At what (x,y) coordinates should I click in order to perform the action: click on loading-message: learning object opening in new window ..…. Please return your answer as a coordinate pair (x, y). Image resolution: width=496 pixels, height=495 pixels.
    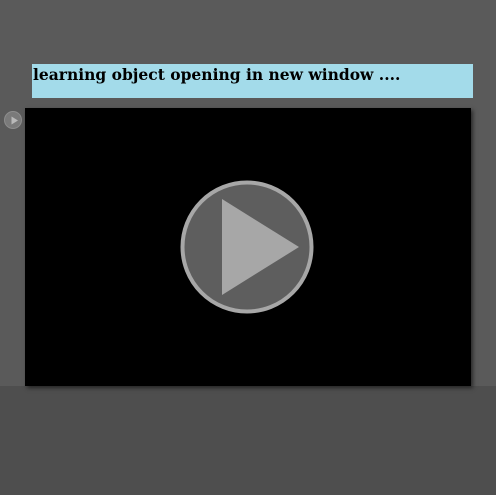
    Looking at the image, I should click on (217, 74).